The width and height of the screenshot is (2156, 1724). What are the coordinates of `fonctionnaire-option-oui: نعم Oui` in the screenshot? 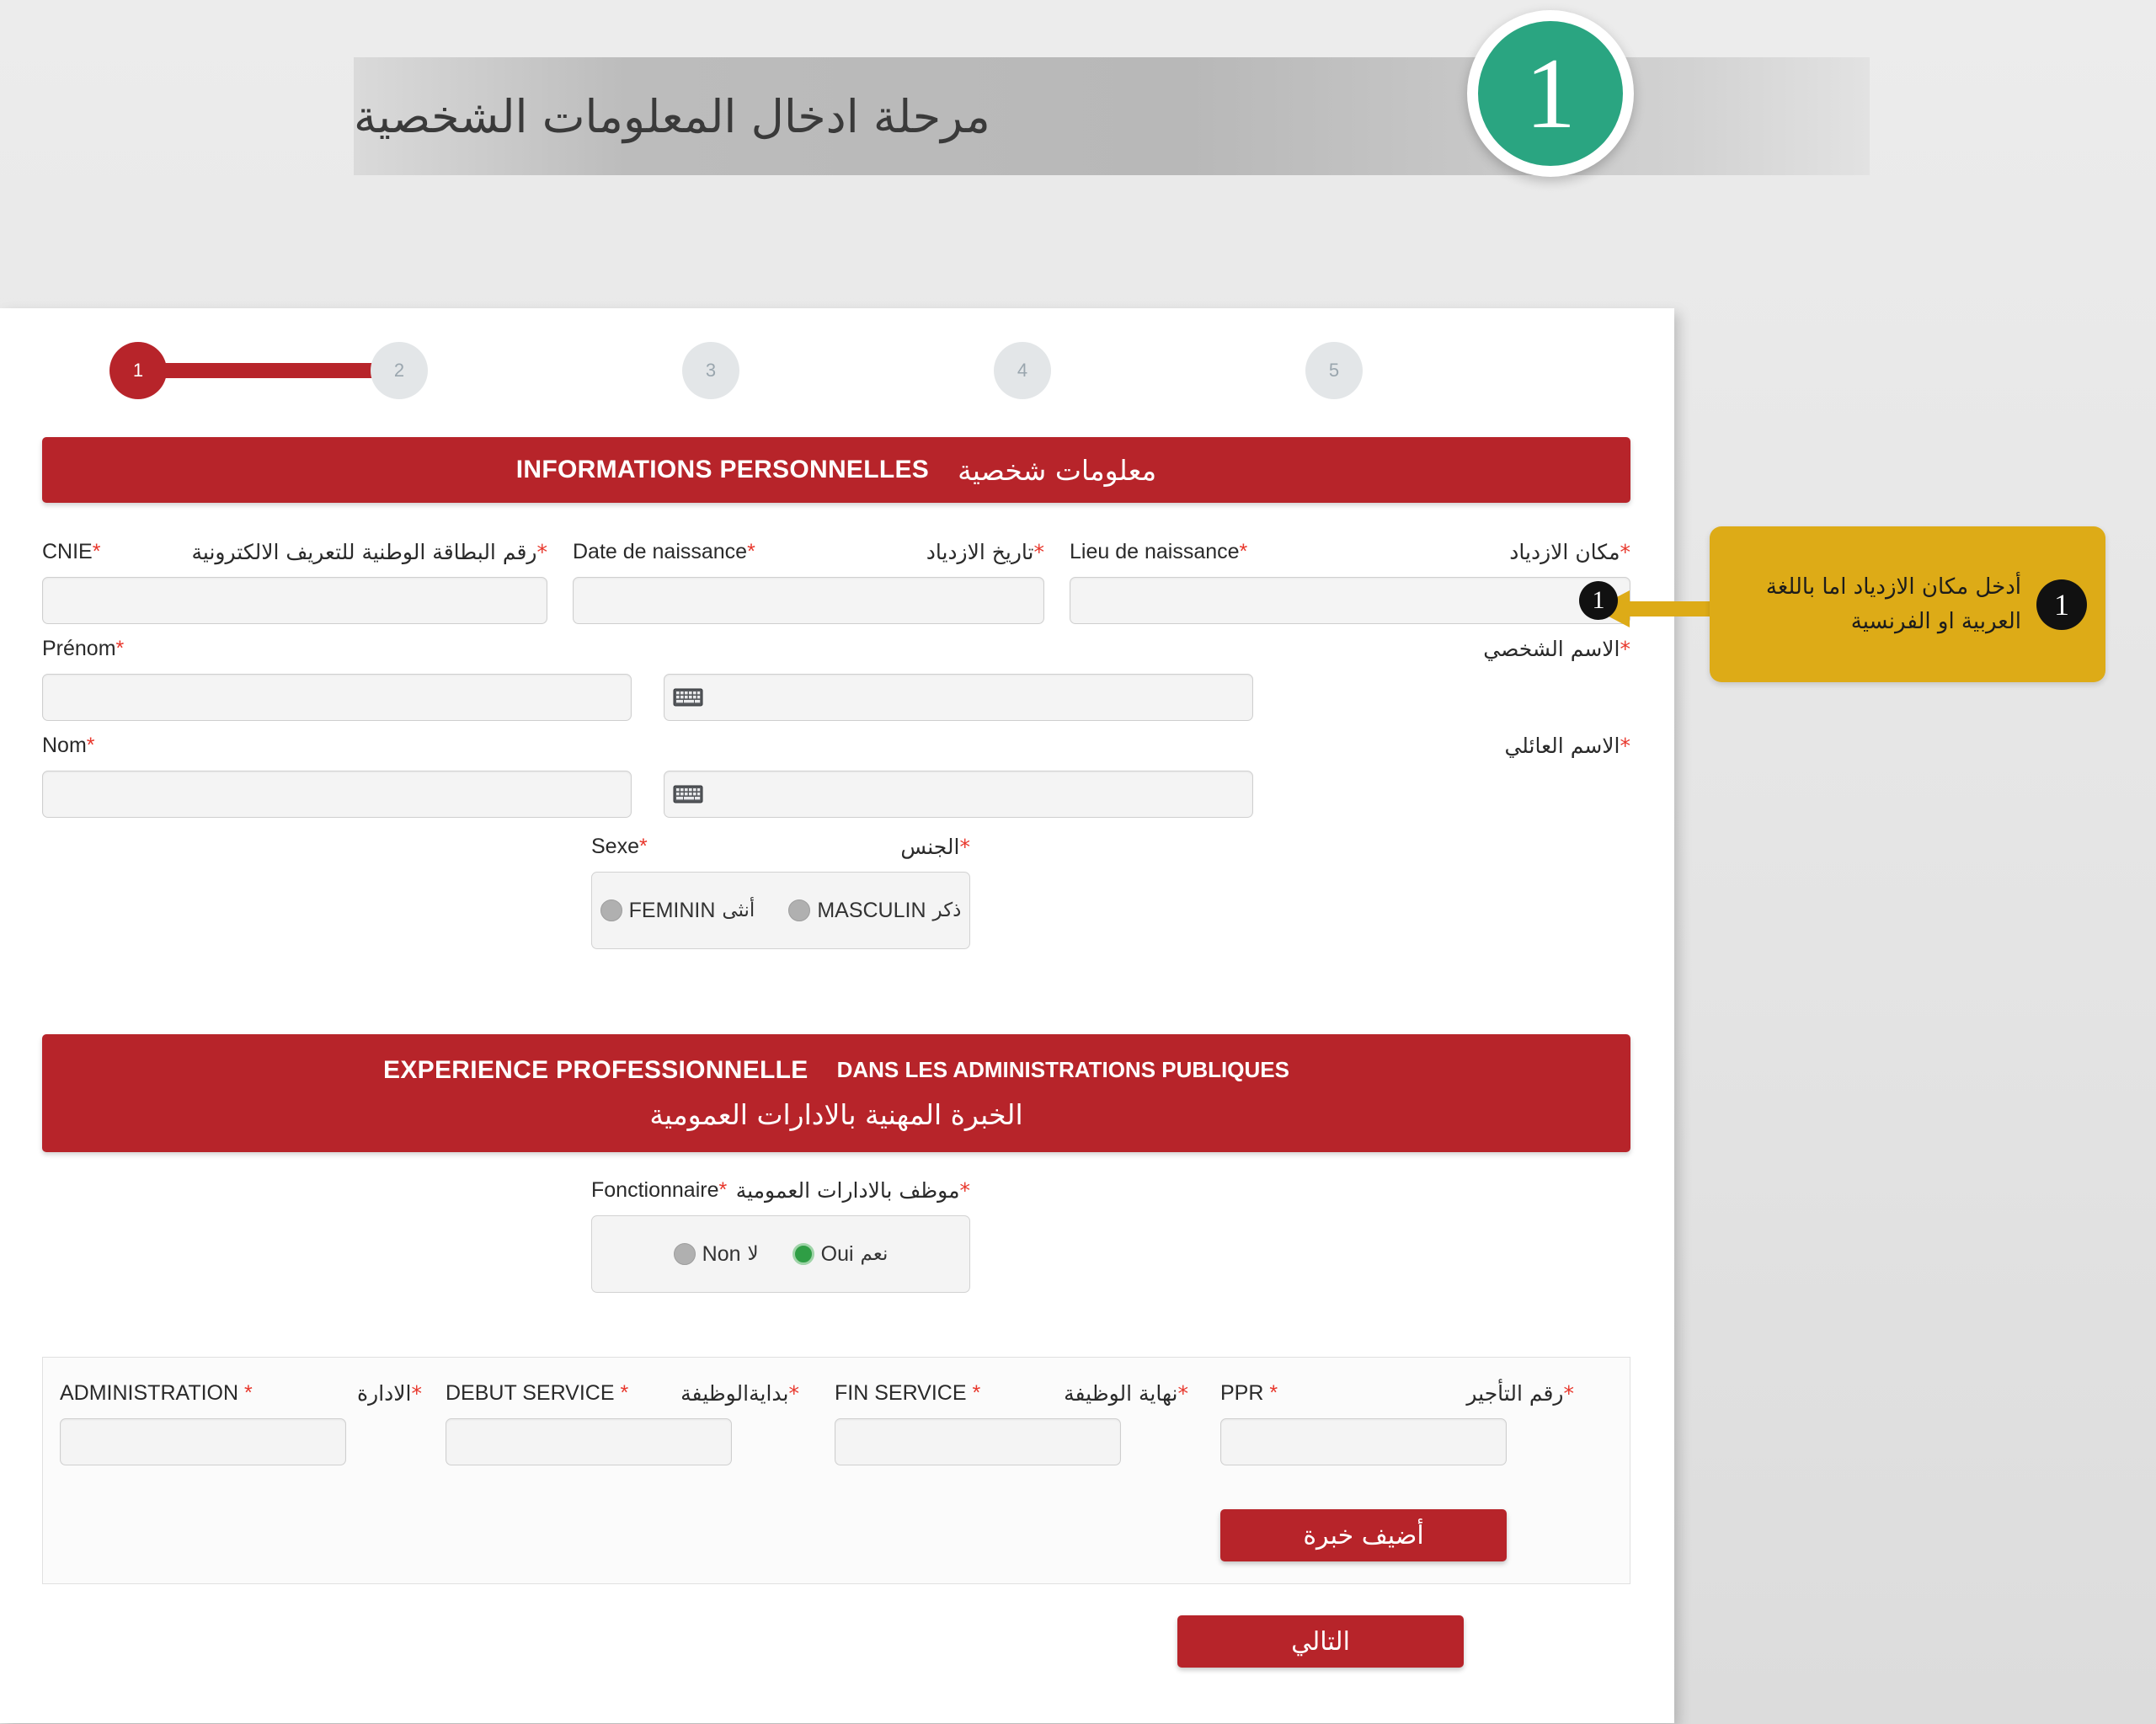 It's located at (841, 1254).